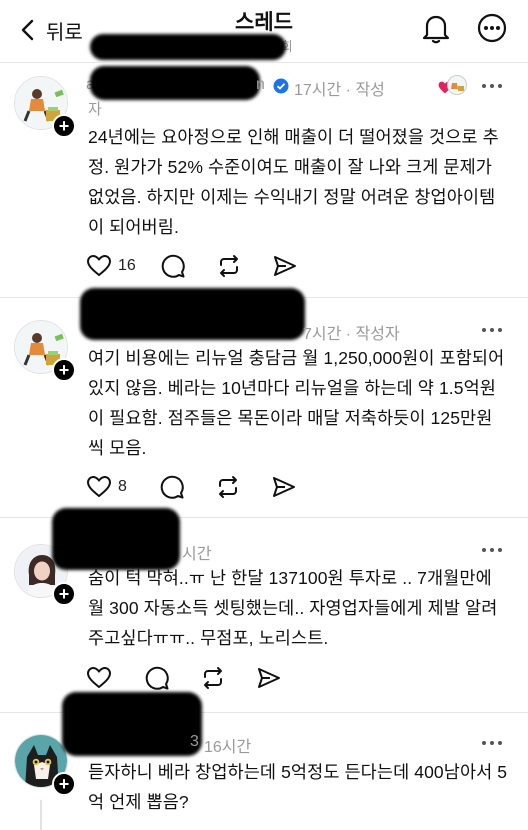 Image resolution: width=528 pixels, height=830 pixels. I want to click on post-time-prefix: 3, so click(194, 741).